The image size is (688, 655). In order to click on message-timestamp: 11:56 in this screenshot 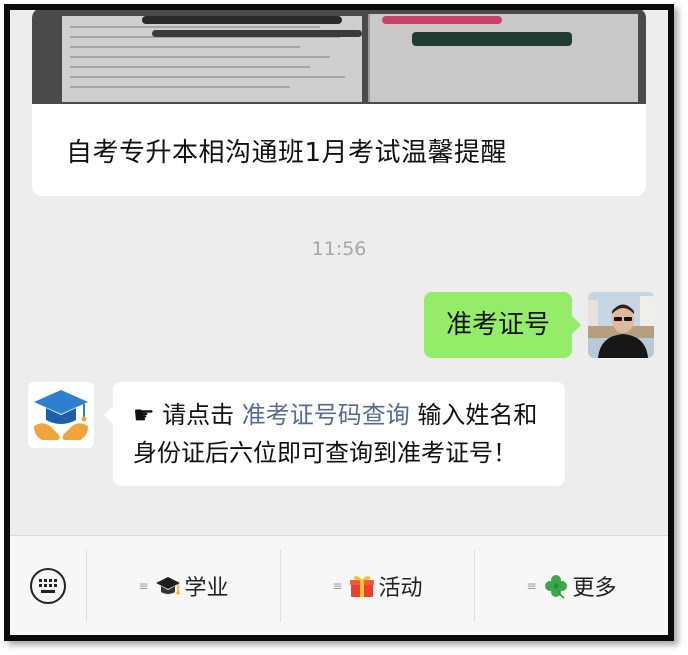, I will do `click(339, 249)`.